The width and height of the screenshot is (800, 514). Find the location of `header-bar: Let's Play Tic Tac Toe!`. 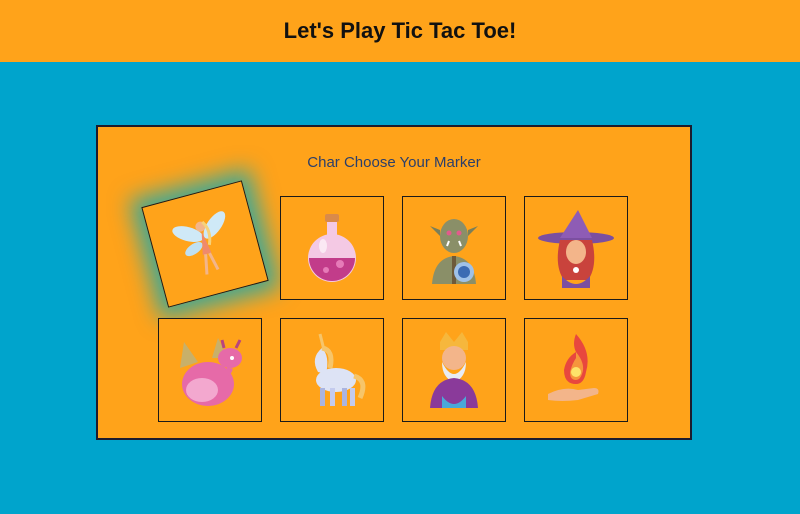

header-bar: Let's Play Tic Tac Toe! is located at coordinates (400, 31).